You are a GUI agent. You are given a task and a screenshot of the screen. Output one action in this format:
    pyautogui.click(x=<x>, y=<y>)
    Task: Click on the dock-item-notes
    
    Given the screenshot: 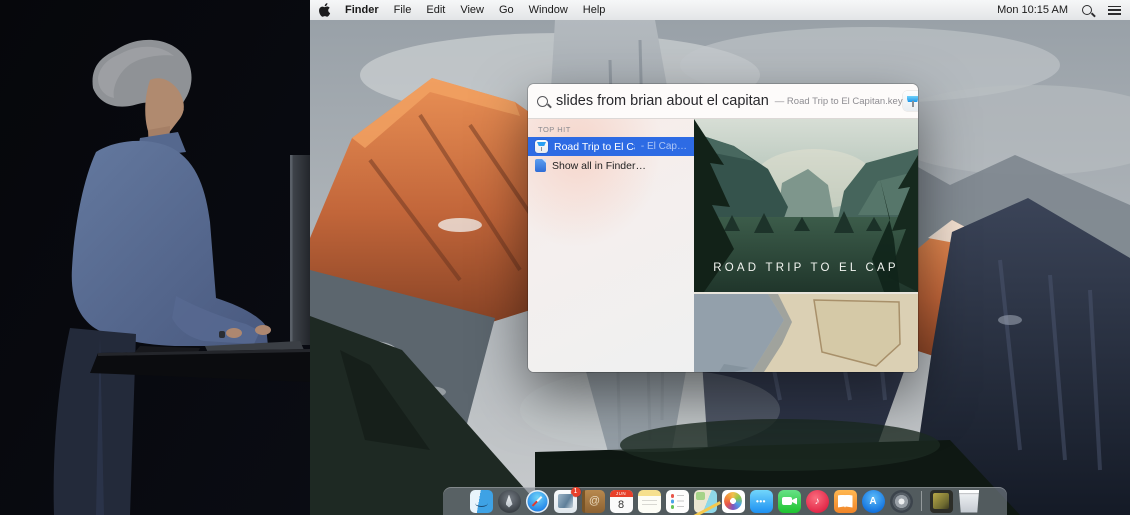 What is the action you would take?
    pyautogui.click(x=649, y=501)
    